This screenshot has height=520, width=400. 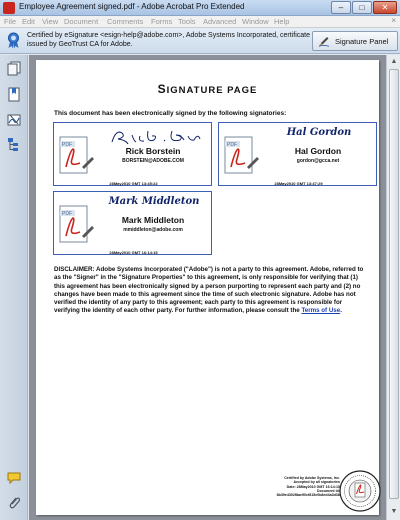 What do you see at coordinates (161, 21) in the screenshot?
I see `menu-forms: Forms` at bounding box center [161, 21].